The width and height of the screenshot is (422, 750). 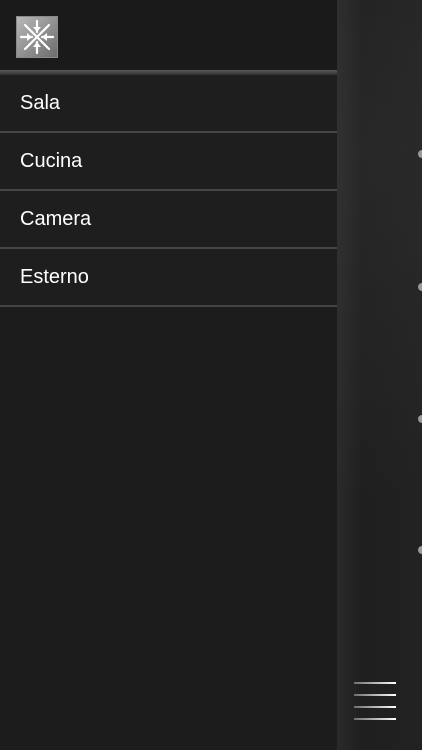 What do you see at coordinates (51, 160) in the screenshot?
I see `menu-item-label: Cucina` at bounding box center [51, 160].